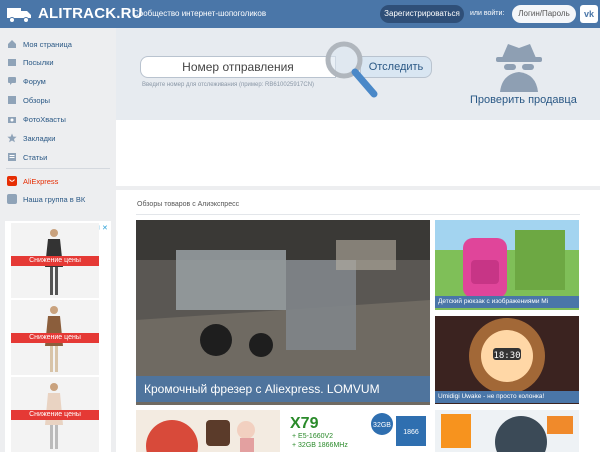 The height and width of the screenshot is (452, 600). What do you see at coordinates (58, 168) in the screenshot?
I see `sidebar-divider` at bounding box center [58, 168].